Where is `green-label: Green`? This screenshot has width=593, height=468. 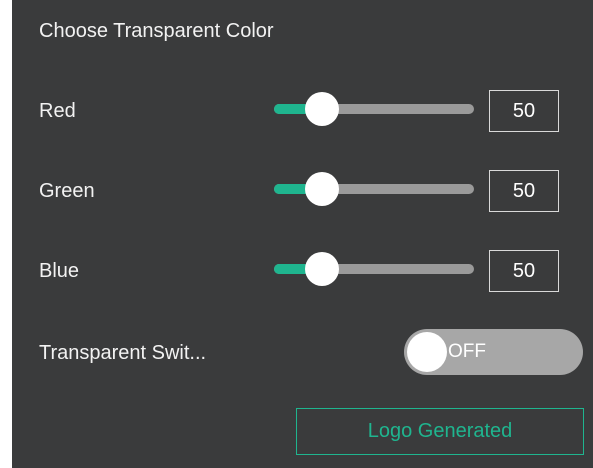
green-label: Green is located at coordinates (67, 191).